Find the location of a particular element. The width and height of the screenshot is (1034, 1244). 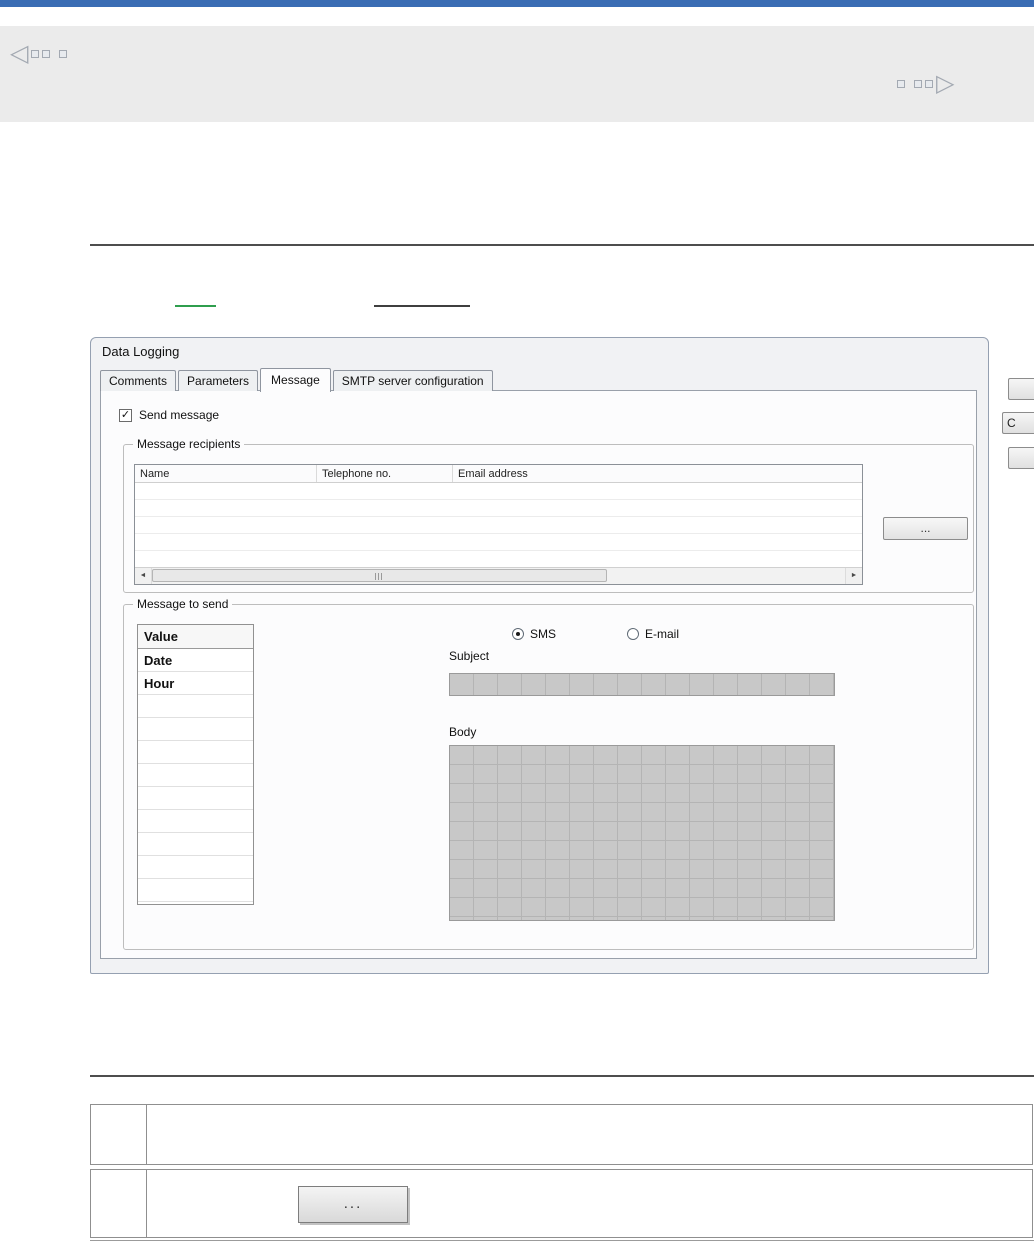

scroll-left-button: ◄ is located at coordinates (143, 576).